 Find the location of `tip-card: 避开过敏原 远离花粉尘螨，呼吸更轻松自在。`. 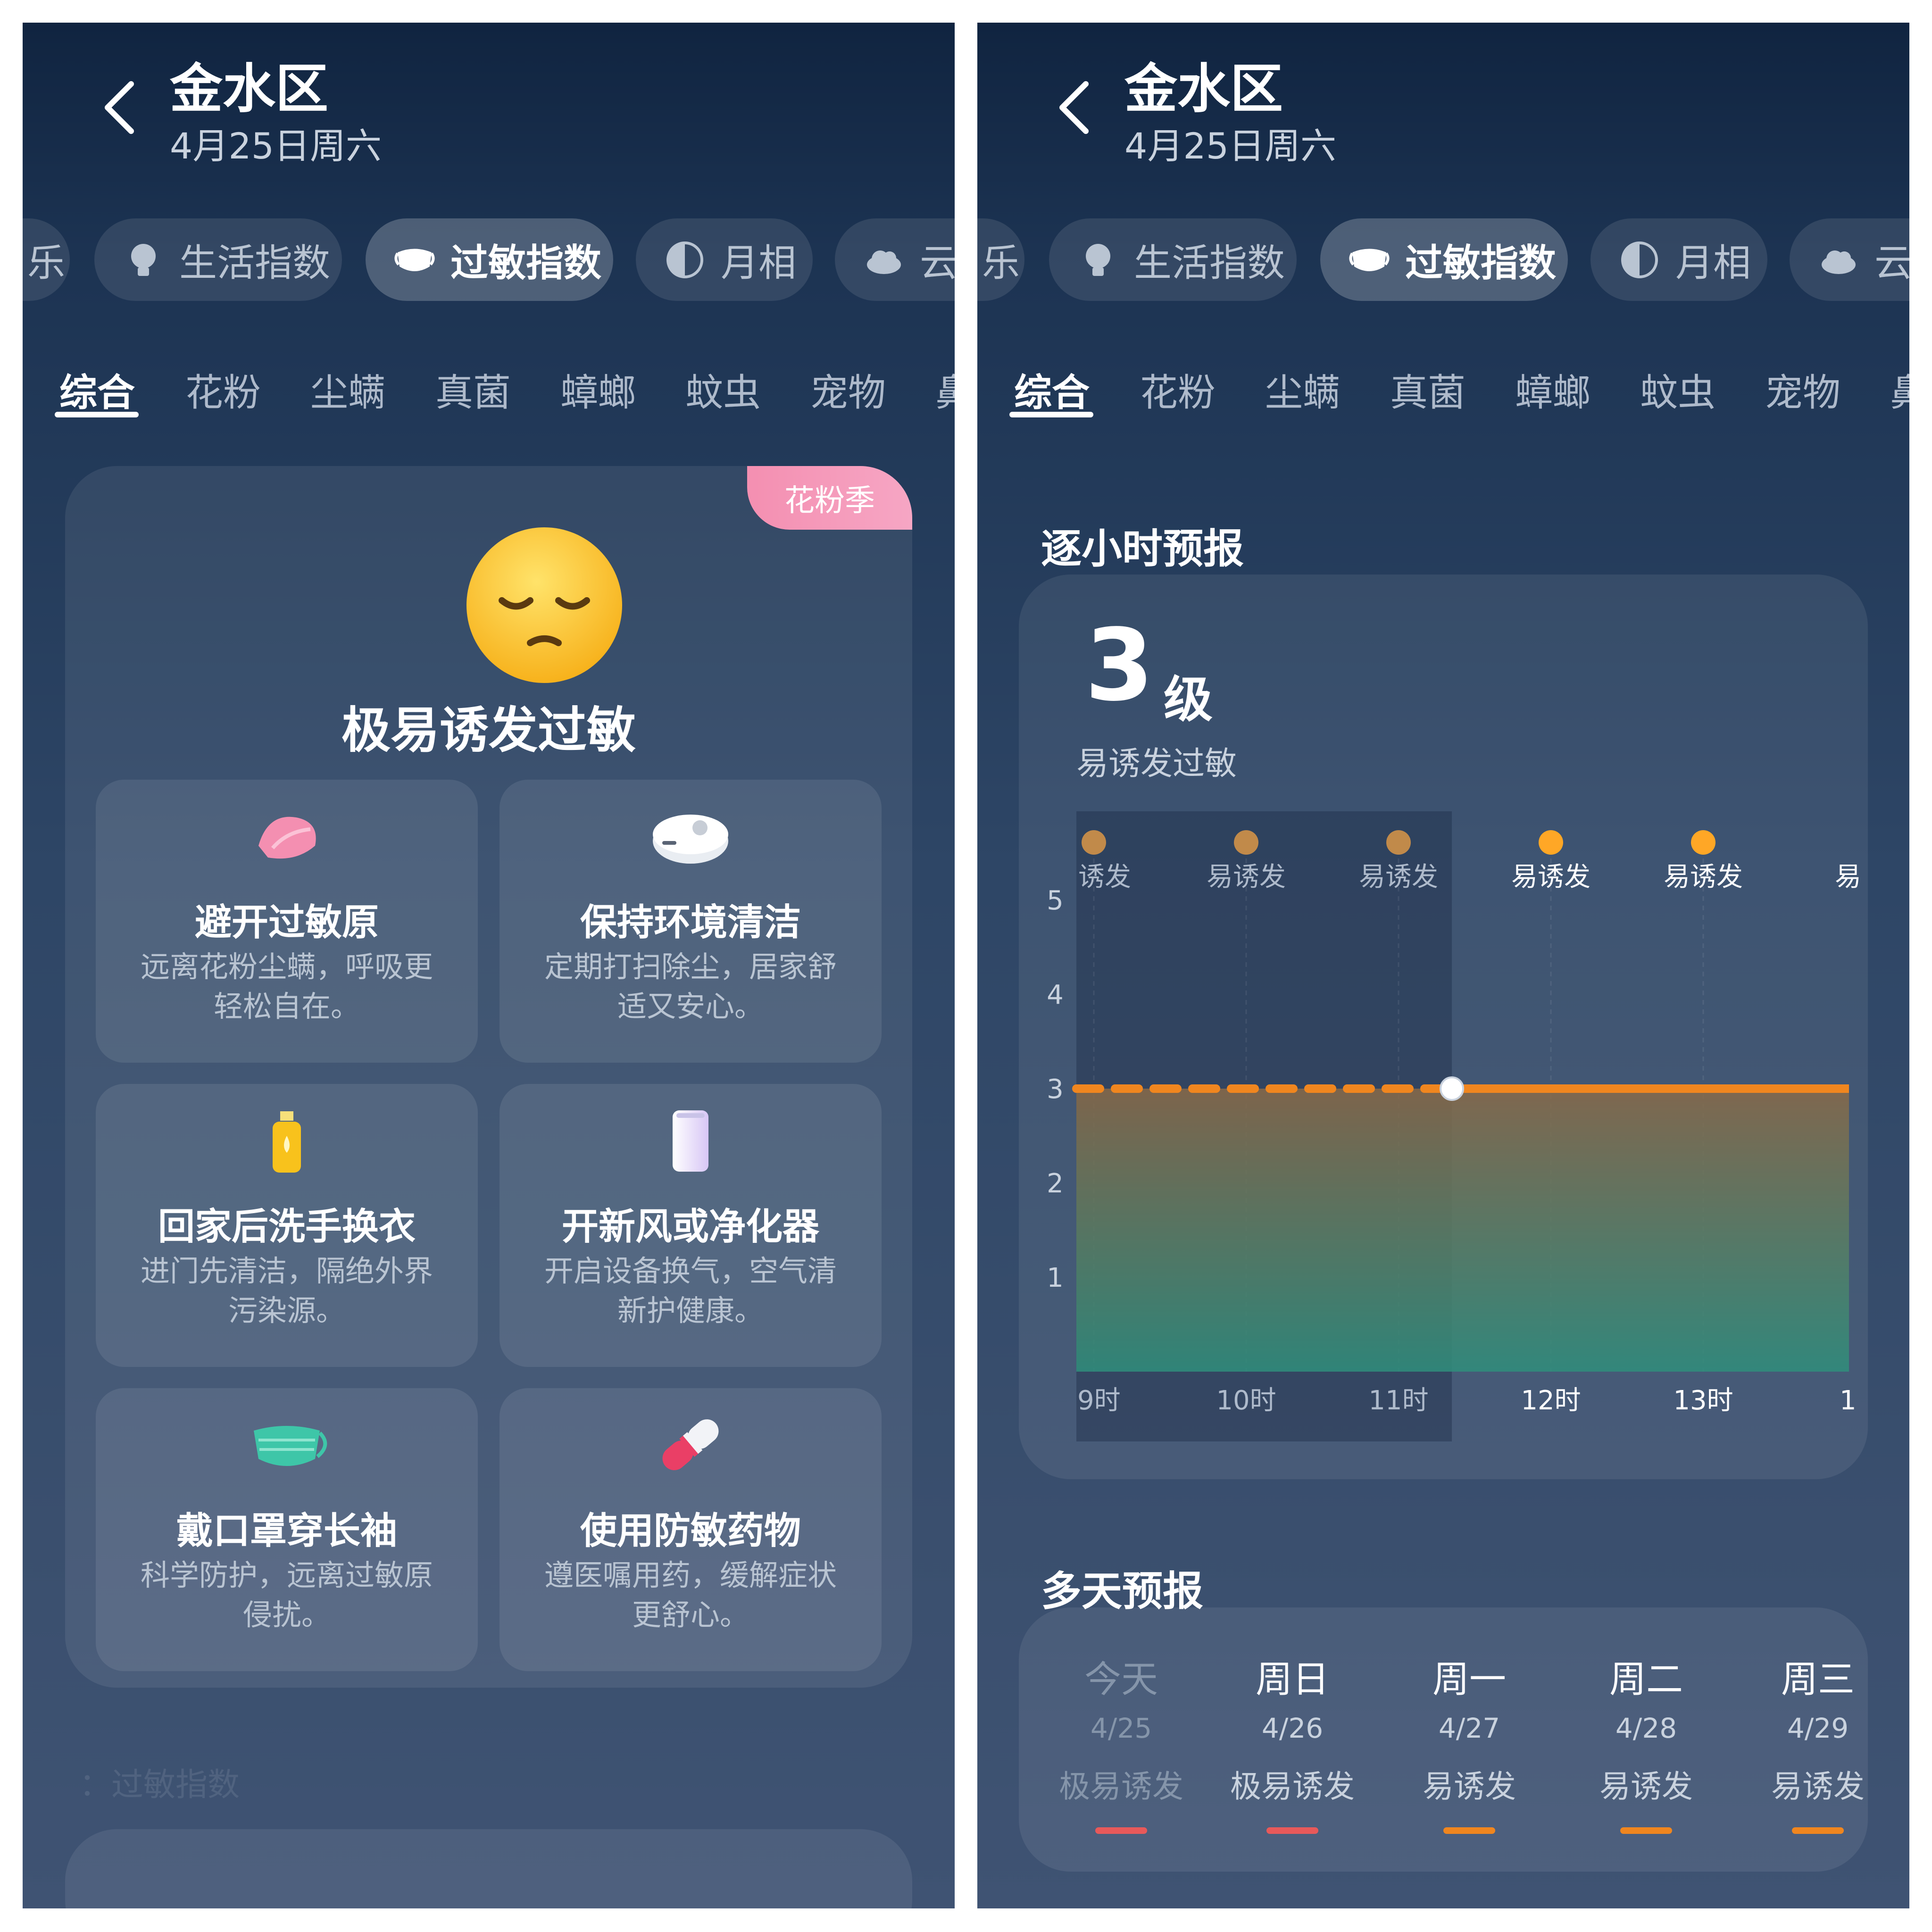

tip-card: 避开过敏原 远离花粉尘螨，呼吸更轻松自在。 is located at coordinates (287, 921).